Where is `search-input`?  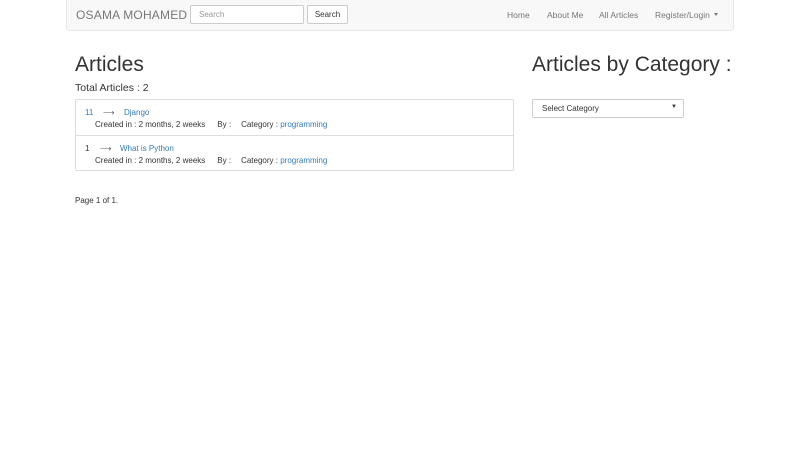
search-input is located at coordinates (247, 14).